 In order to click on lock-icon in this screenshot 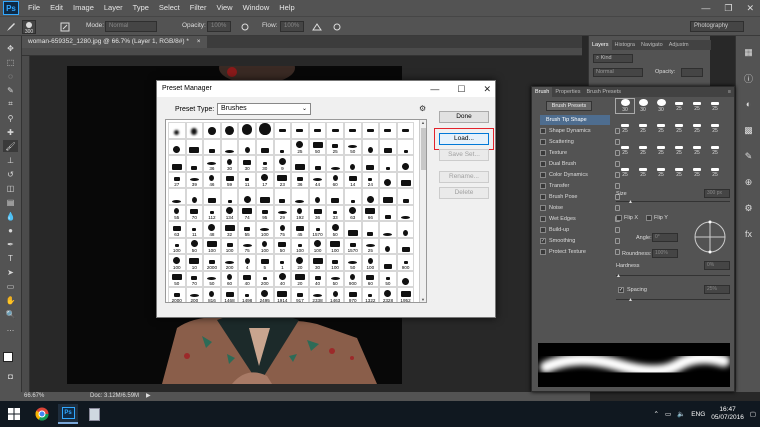, I will do `click(617, 241)`.